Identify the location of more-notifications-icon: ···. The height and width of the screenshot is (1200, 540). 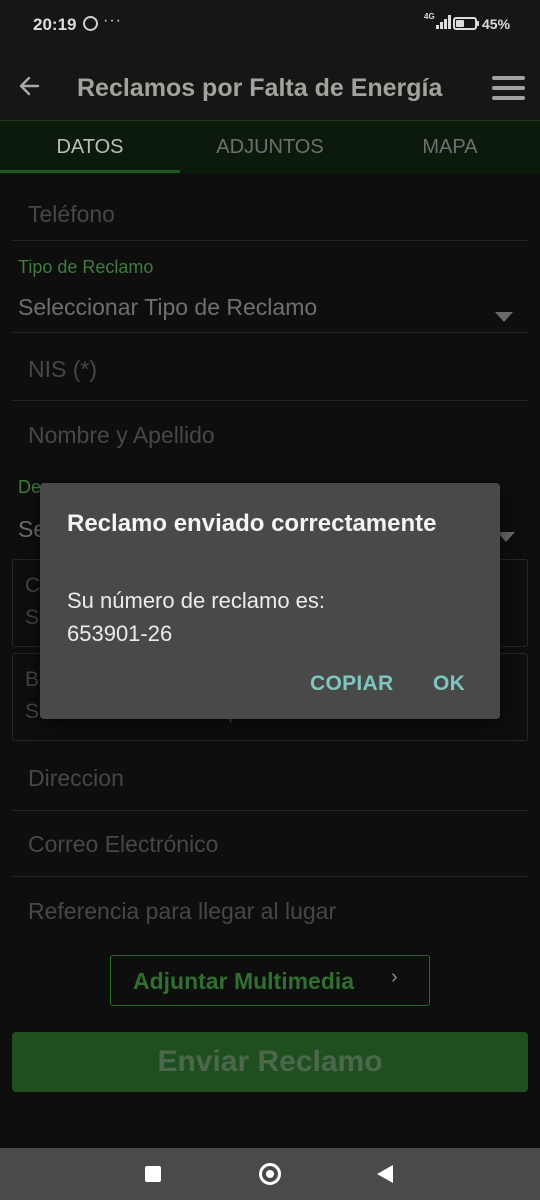
(112, 20).